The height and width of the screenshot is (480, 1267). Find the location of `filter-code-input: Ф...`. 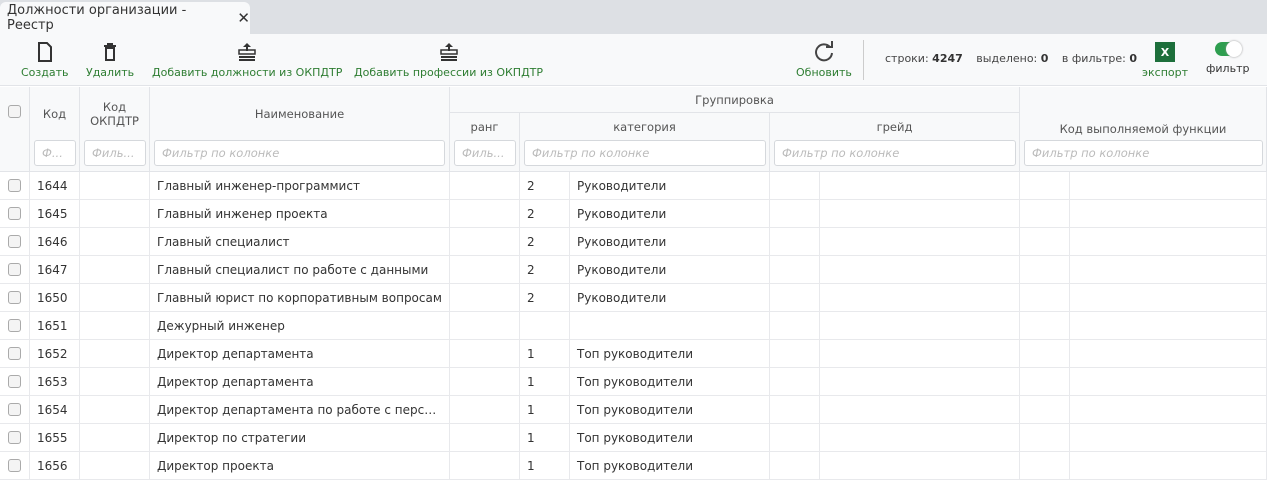

filter-code-input: Ф... is located at coordinates (55, 153).